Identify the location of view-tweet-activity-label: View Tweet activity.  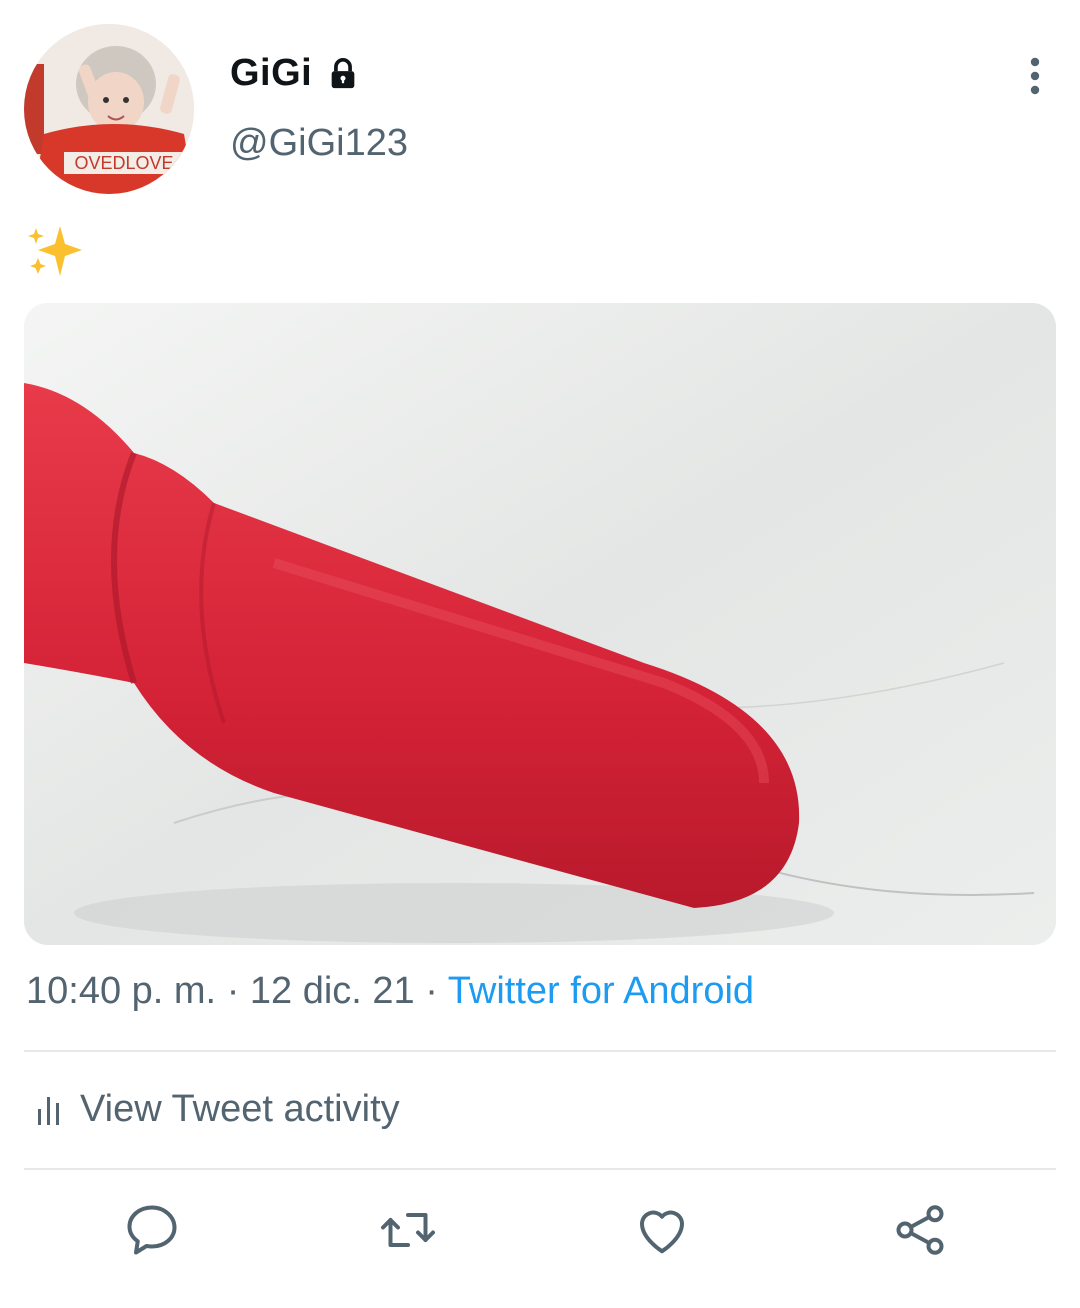
(240, 1109).